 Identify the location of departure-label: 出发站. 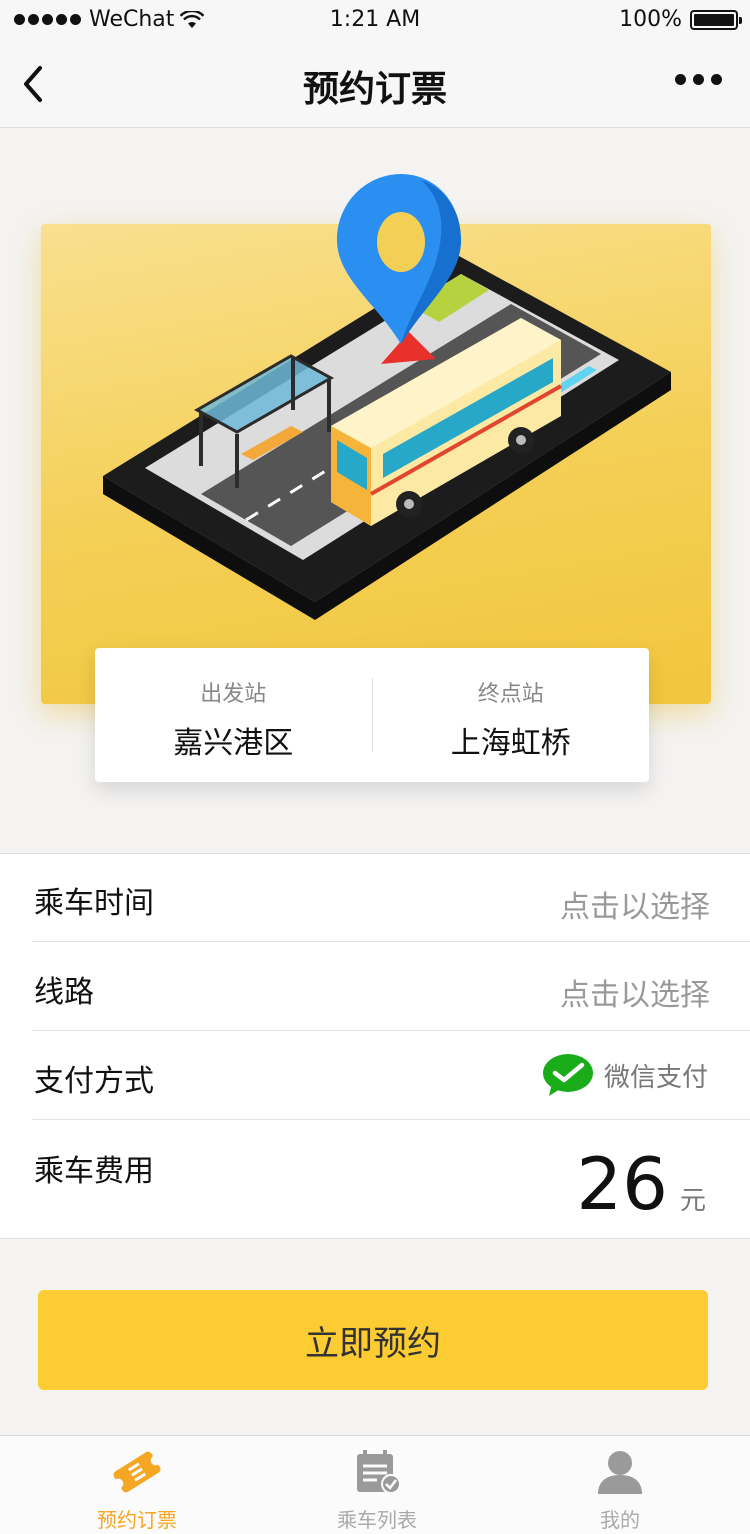
(233, 694).